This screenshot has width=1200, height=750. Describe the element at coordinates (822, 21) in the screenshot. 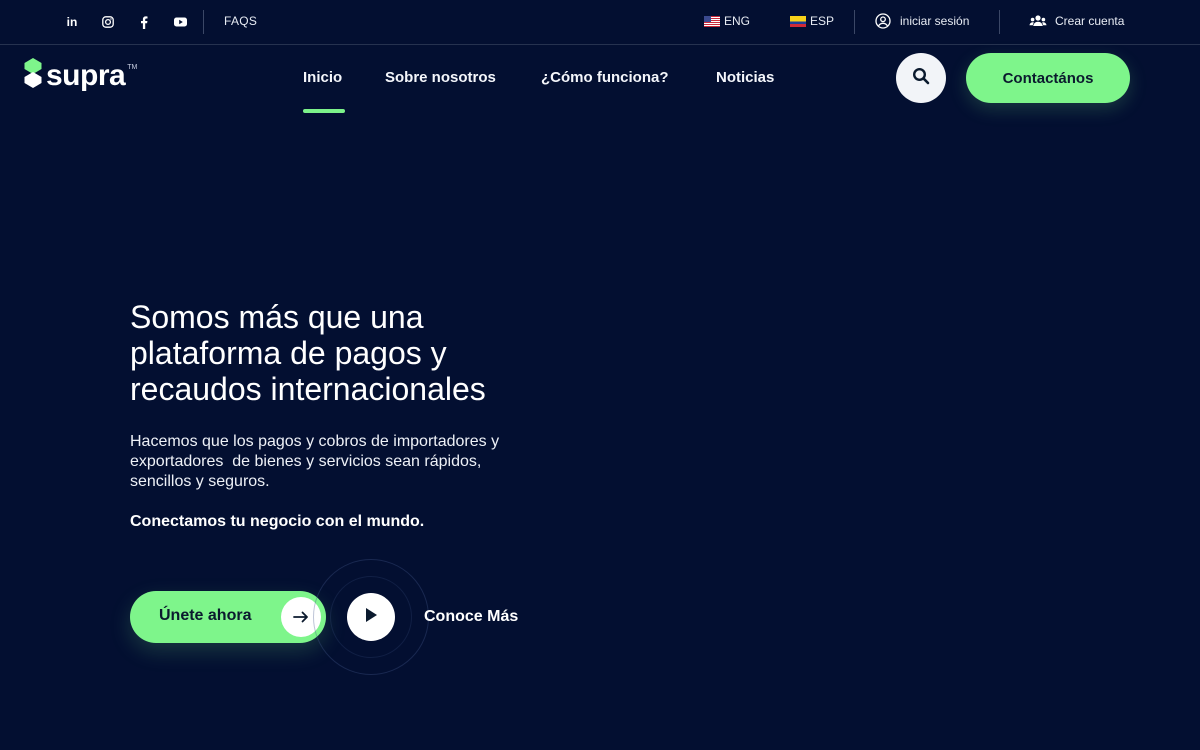

I see `lang-esp-label: ESP` at that location.